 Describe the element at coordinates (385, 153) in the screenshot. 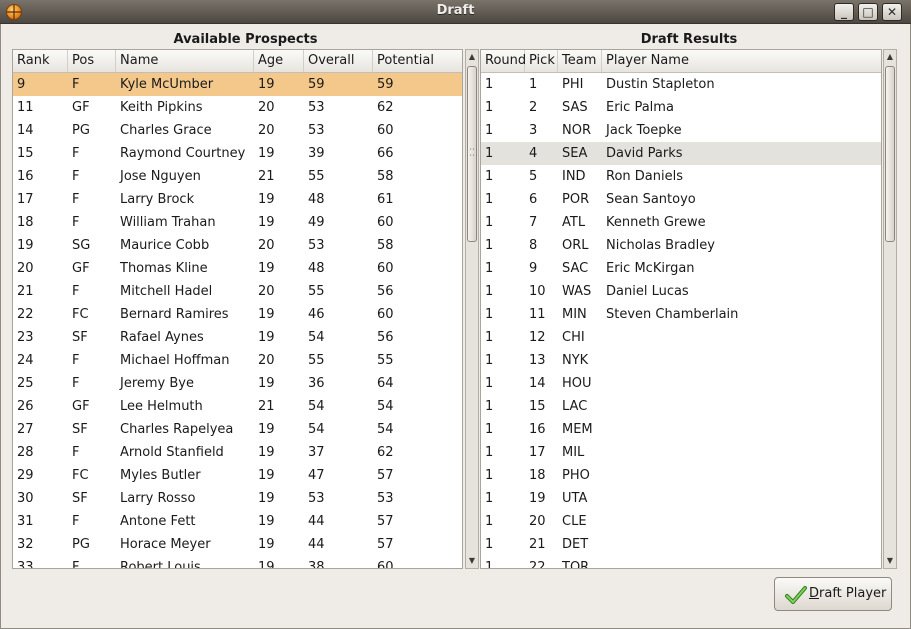

I see `prospects-cell-potential: 66` at that location.